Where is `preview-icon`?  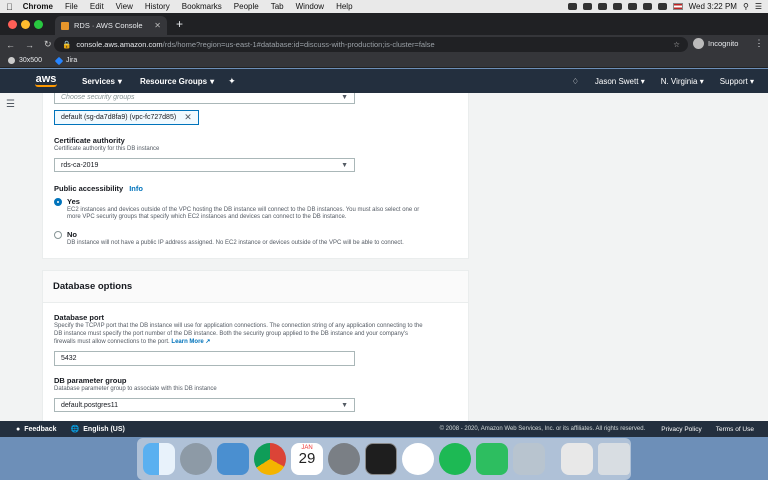
preview-icon is located at coordinates (233, 459).